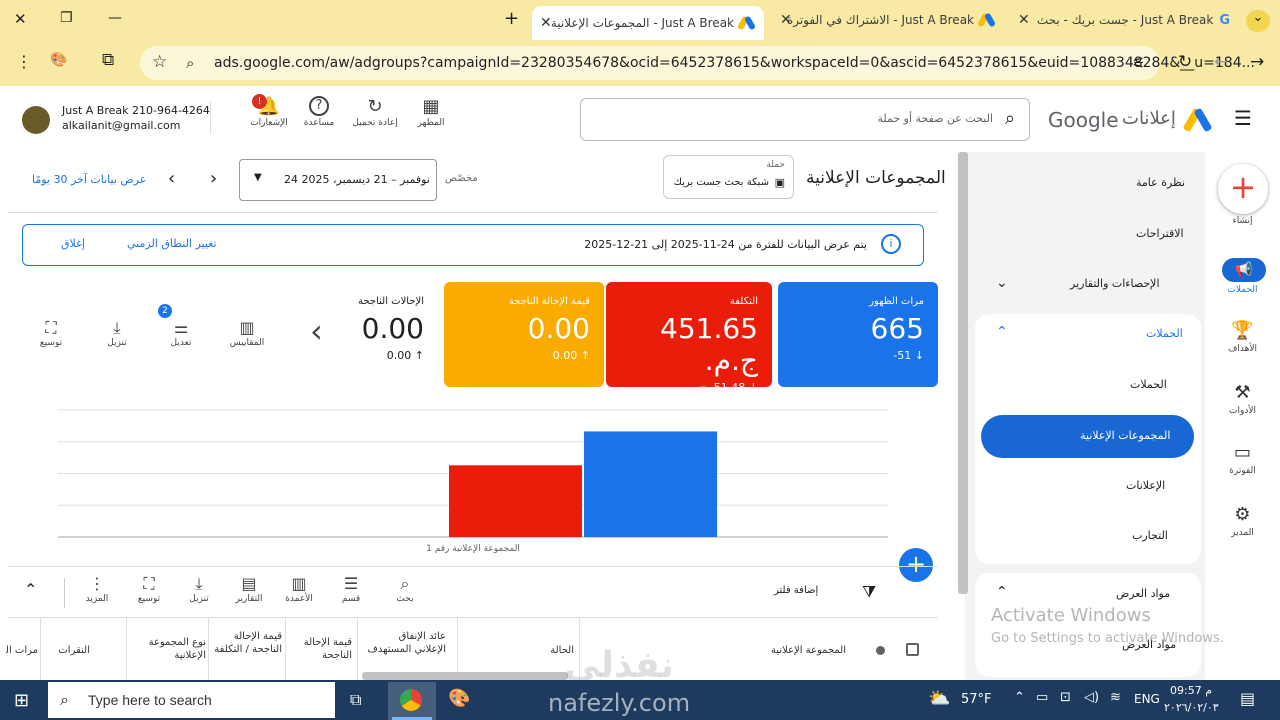 The height and width of the screenshot is (720, 1280). Describe the element at coordinates (165, 311) in the screenshot. I see `adjust-badge: 2` at that location.